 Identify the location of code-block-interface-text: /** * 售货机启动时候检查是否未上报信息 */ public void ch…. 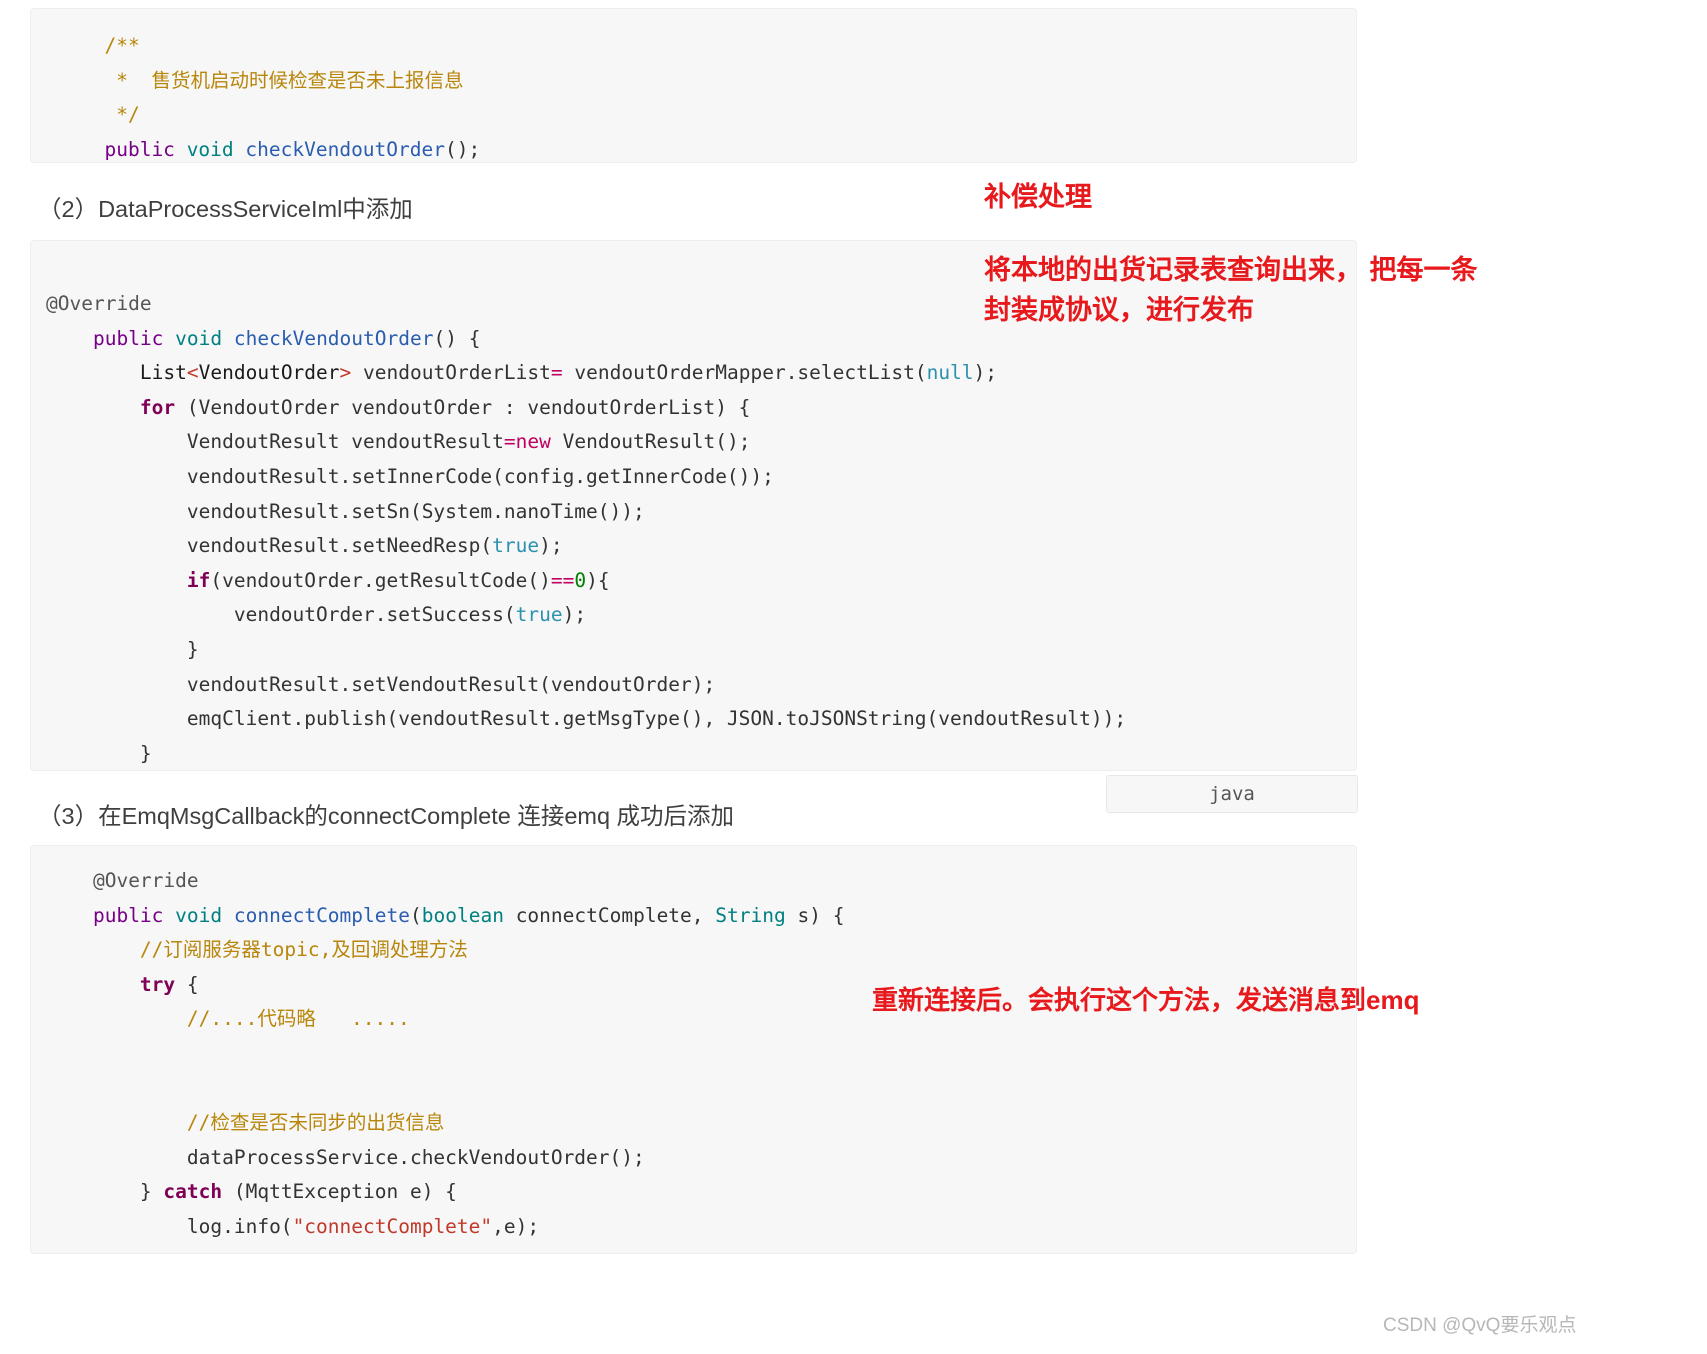
(281, 97).